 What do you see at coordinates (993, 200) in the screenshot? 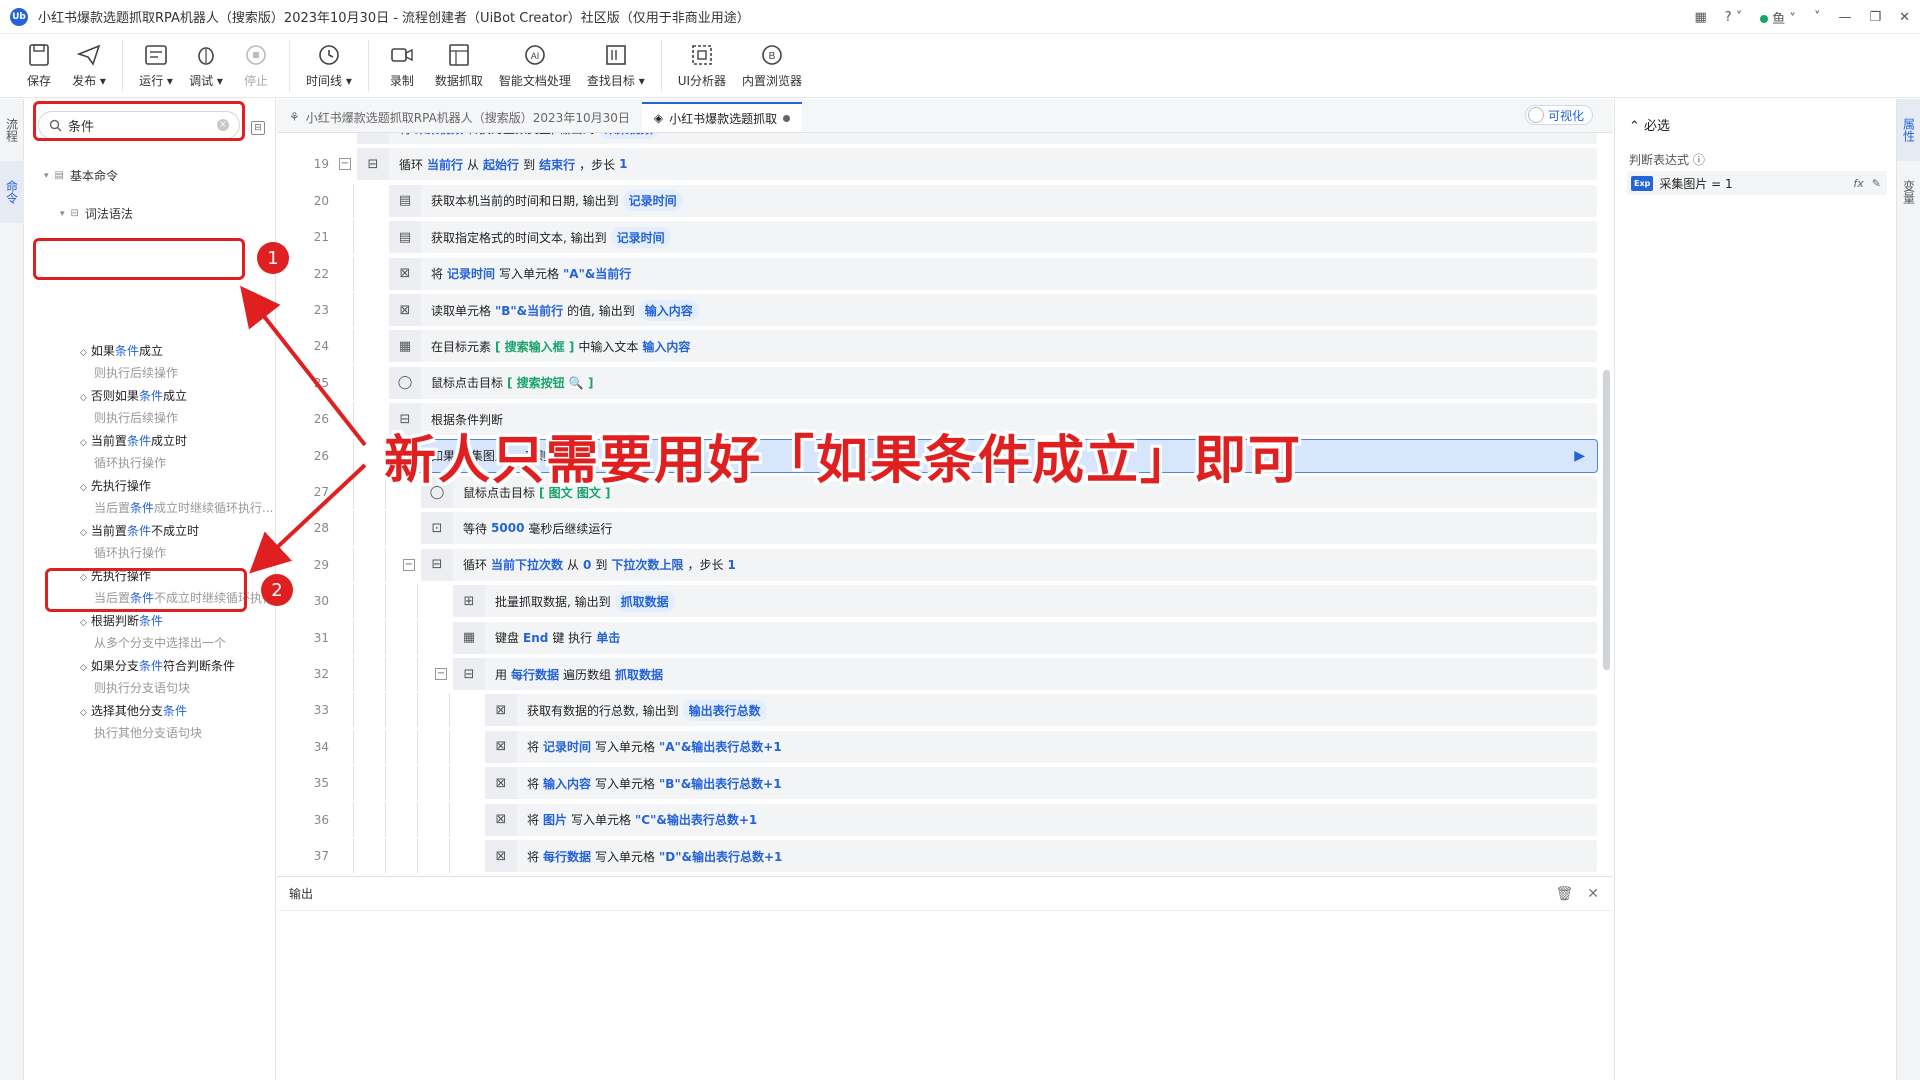
I see `command-block: ▤ 获取本机当前的时间和日期, 输出到 记录时间` at bounding box center [993, 200].